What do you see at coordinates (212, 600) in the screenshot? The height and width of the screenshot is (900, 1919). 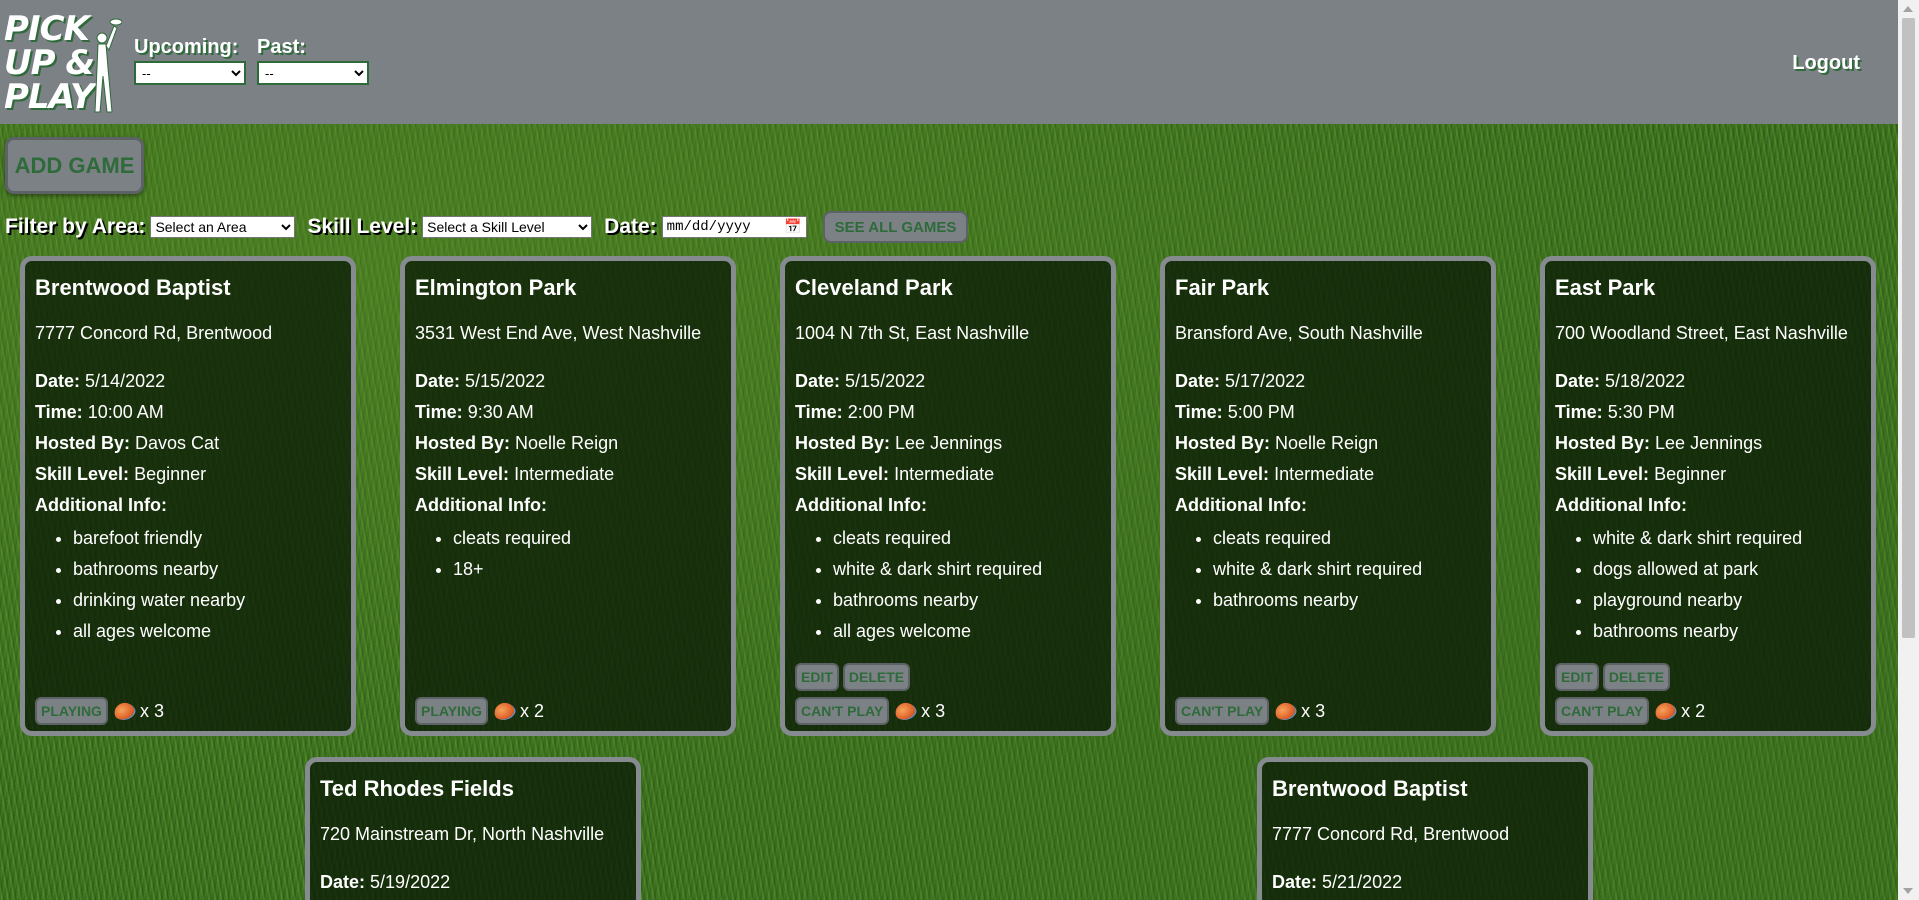 I see `info-item: drinking water nearby` at bounding box center [212, 600].